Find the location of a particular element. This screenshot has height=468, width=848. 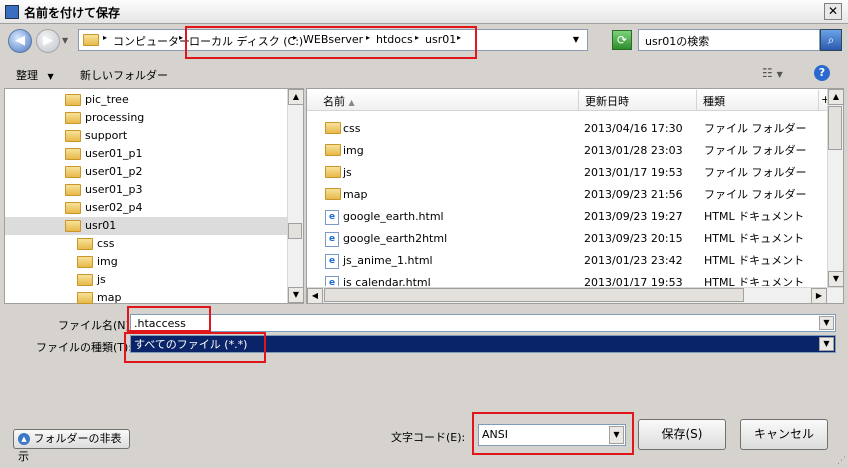

organize-menu: 整理 ▼ is located at coordinates (35, 75).